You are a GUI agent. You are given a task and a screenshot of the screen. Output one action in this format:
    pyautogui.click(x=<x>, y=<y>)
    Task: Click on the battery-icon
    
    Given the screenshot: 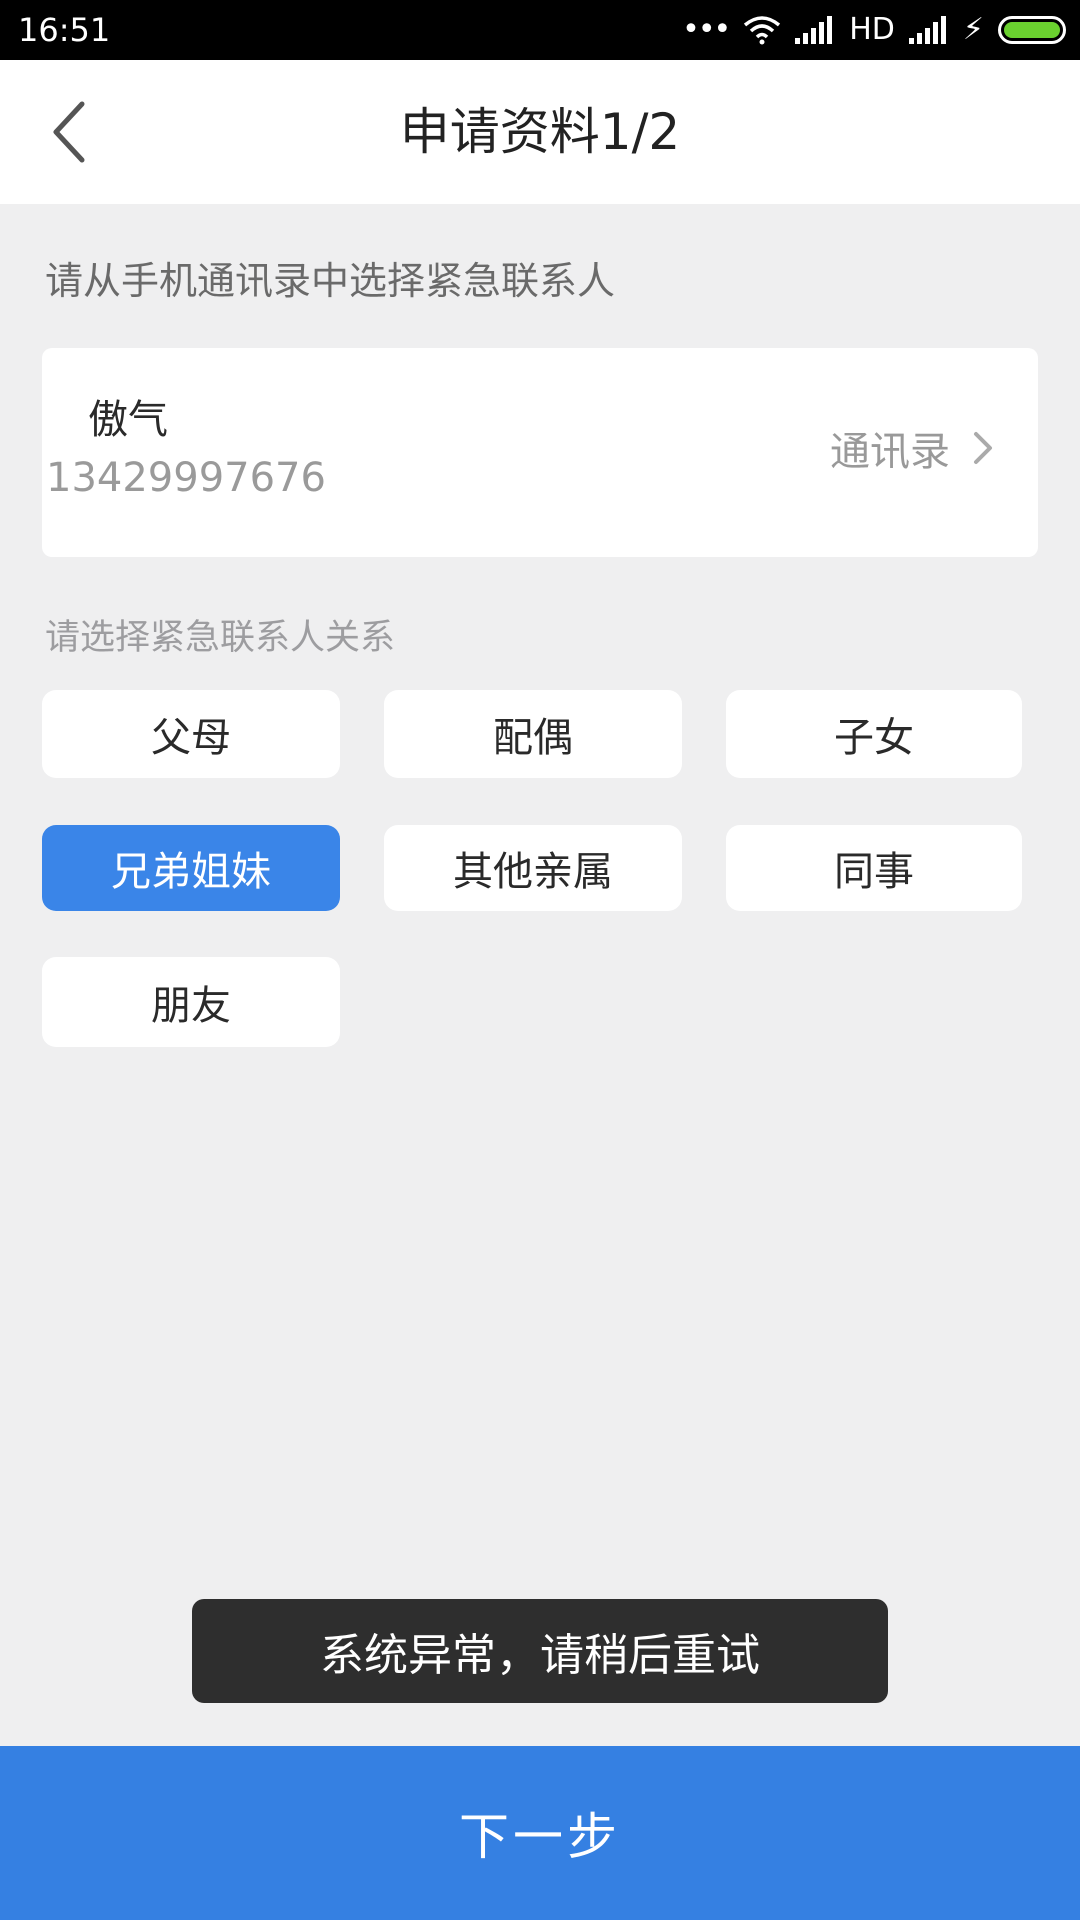 What is the action you would take?
    pyautogui.click(x=1032, y=30)
    